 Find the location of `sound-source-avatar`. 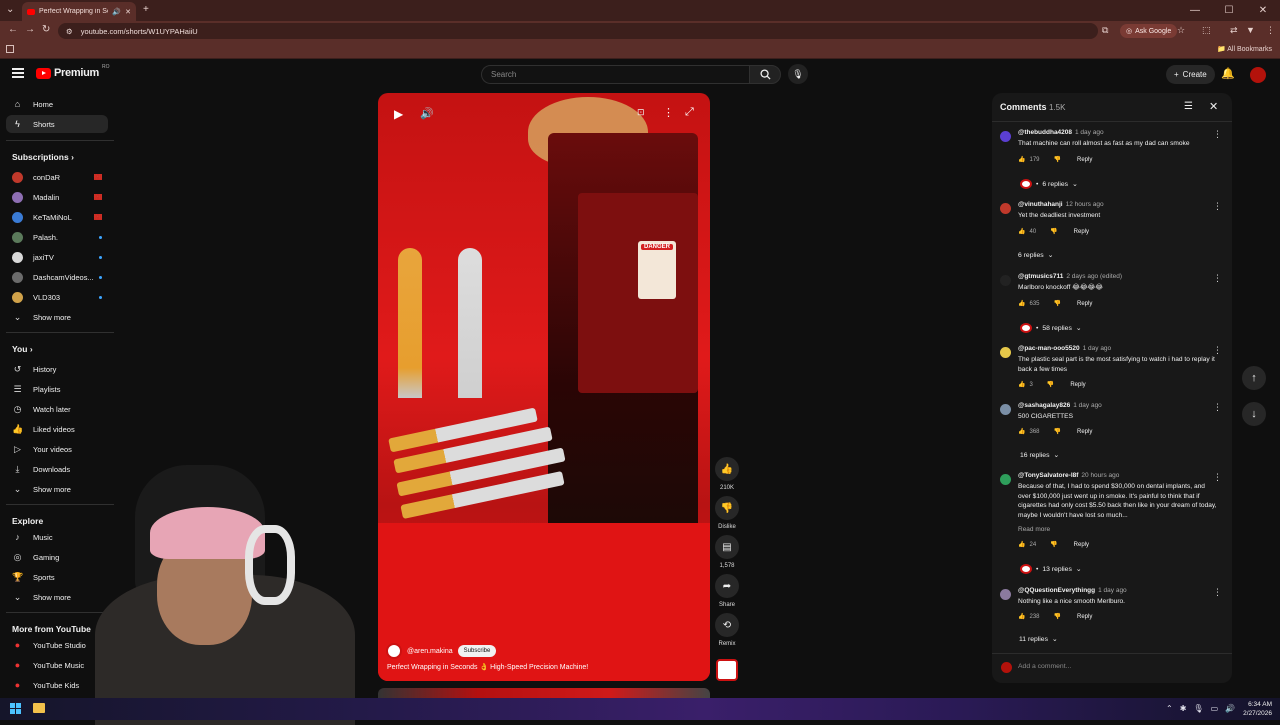

sound-source-avatar is located at coordinates (727, 670).